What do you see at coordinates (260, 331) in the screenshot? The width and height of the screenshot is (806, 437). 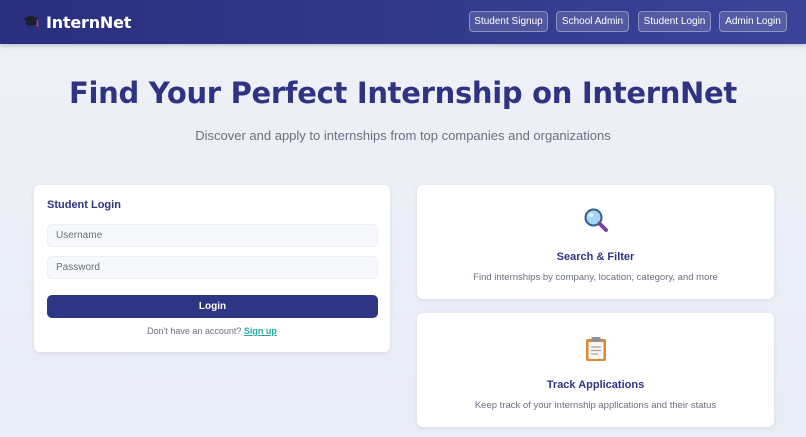 I see `signup-link: Sign up` at bounding box center [260, 331].